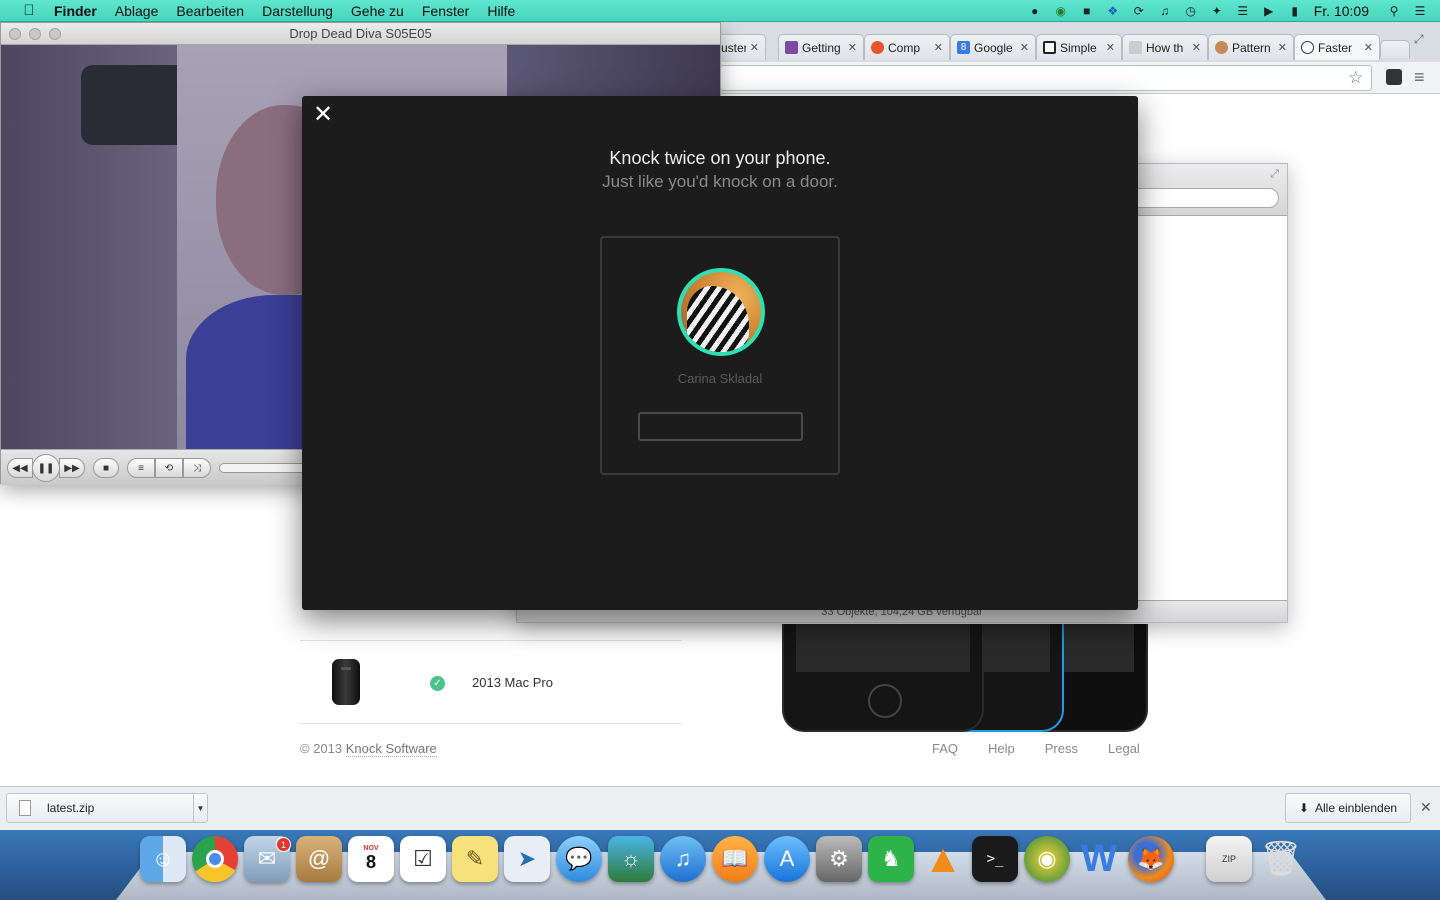 This screenshot has height=900, width=1440. I want to click on tab-pattern: Pattern ✕, so click(1251, 47).